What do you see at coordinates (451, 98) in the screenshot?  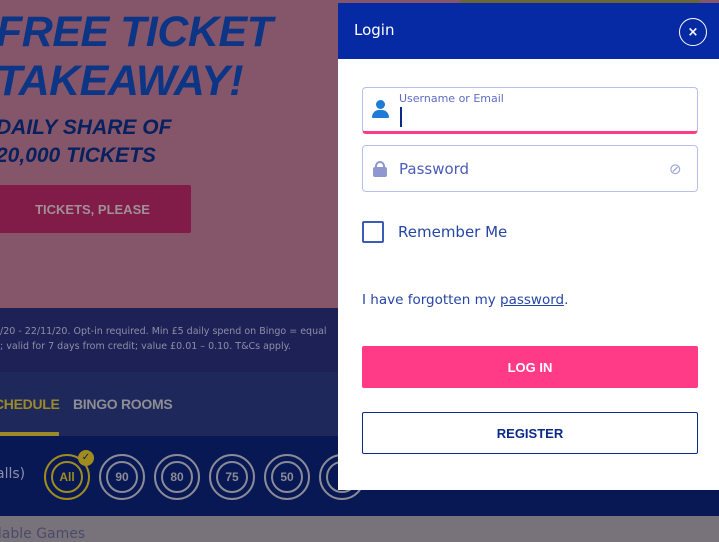 I see `username-label: Username or Email` at bounding box center [451, 98].